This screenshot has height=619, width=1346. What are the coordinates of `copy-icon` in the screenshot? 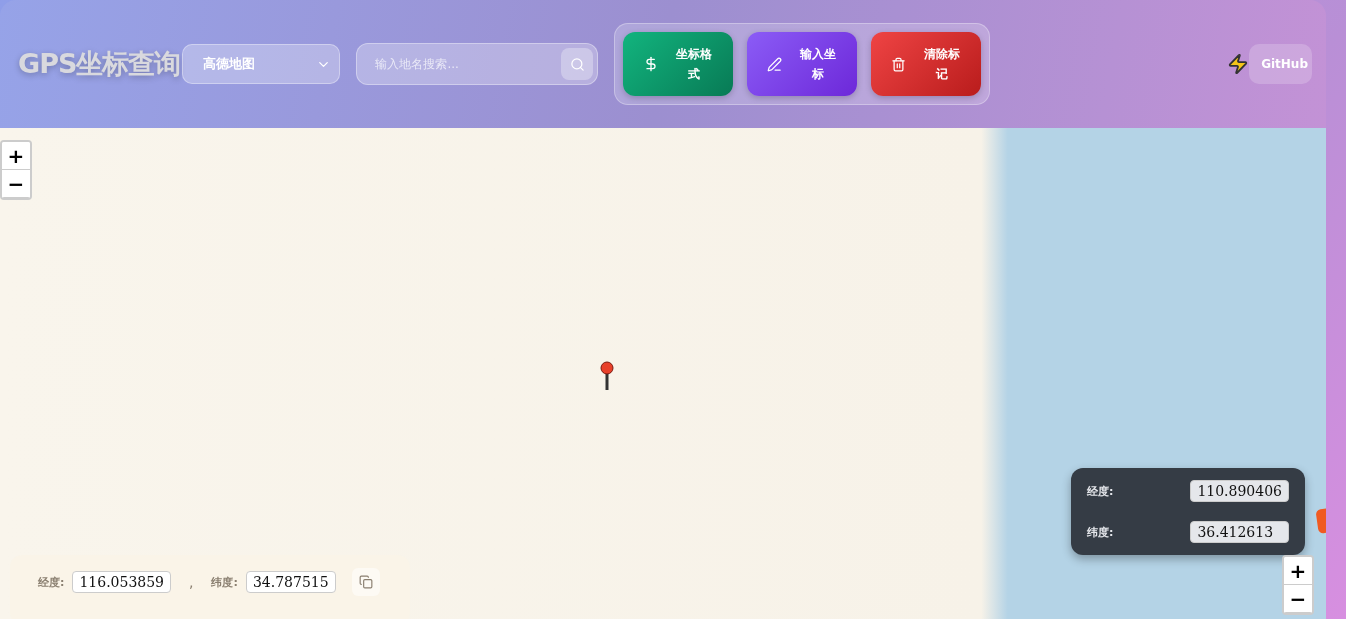 It's located at (365, 582).